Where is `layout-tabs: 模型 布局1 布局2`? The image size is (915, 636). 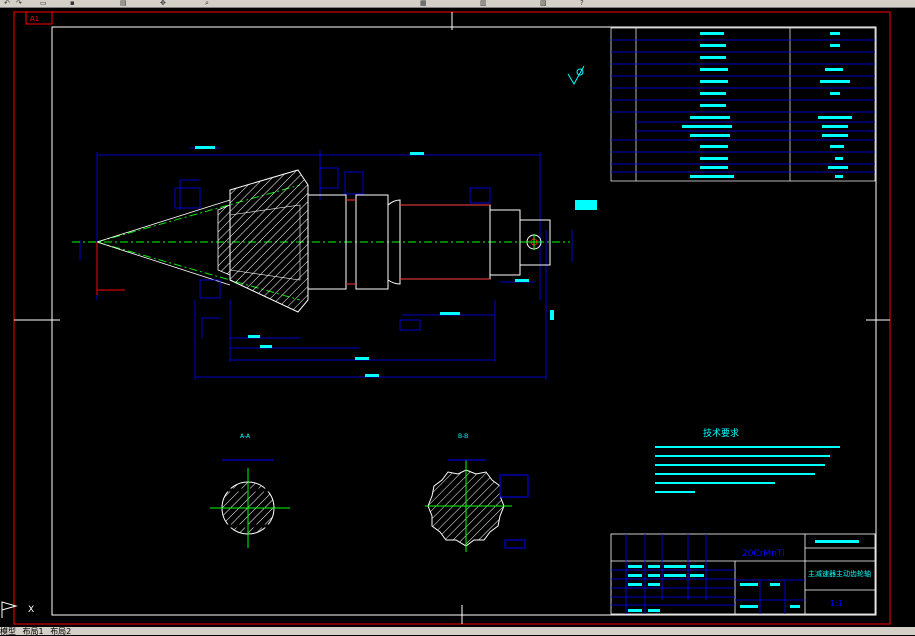
layout-tabs: 模型 布局1 布局2 is located at coordinates (457, 631).